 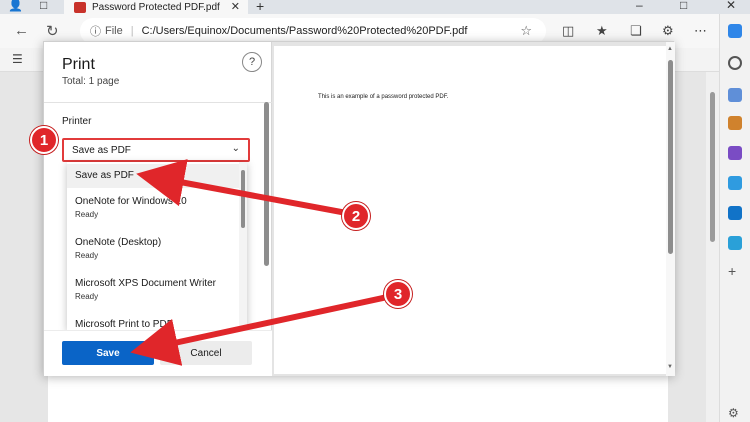 What do you see at coordinates (526, 31) in the screenshot?
I see `favorite-star-icon: ☆` at bounding box center [526, 31].